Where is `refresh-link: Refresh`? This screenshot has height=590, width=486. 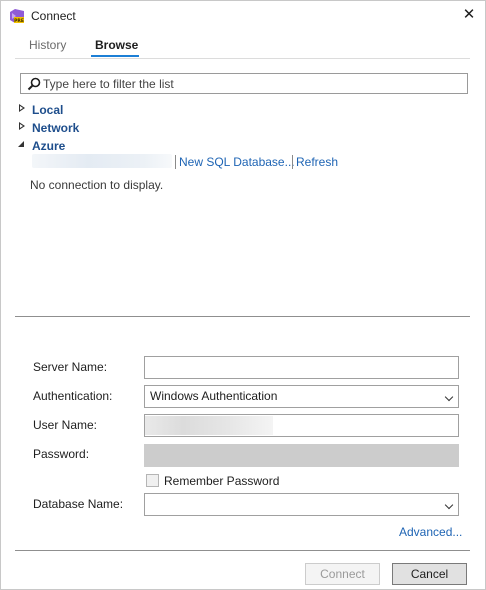 refresh-link: Refresh is located at coordinates (317, 162).